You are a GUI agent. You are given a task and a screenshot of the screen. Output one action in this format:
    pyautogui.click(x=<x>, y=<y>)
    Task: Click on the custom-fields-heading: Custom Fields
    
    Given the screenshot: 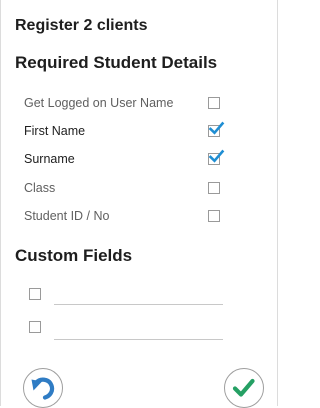 What is the action you would take?
    pyautogui.click(x=74, y=255)
    